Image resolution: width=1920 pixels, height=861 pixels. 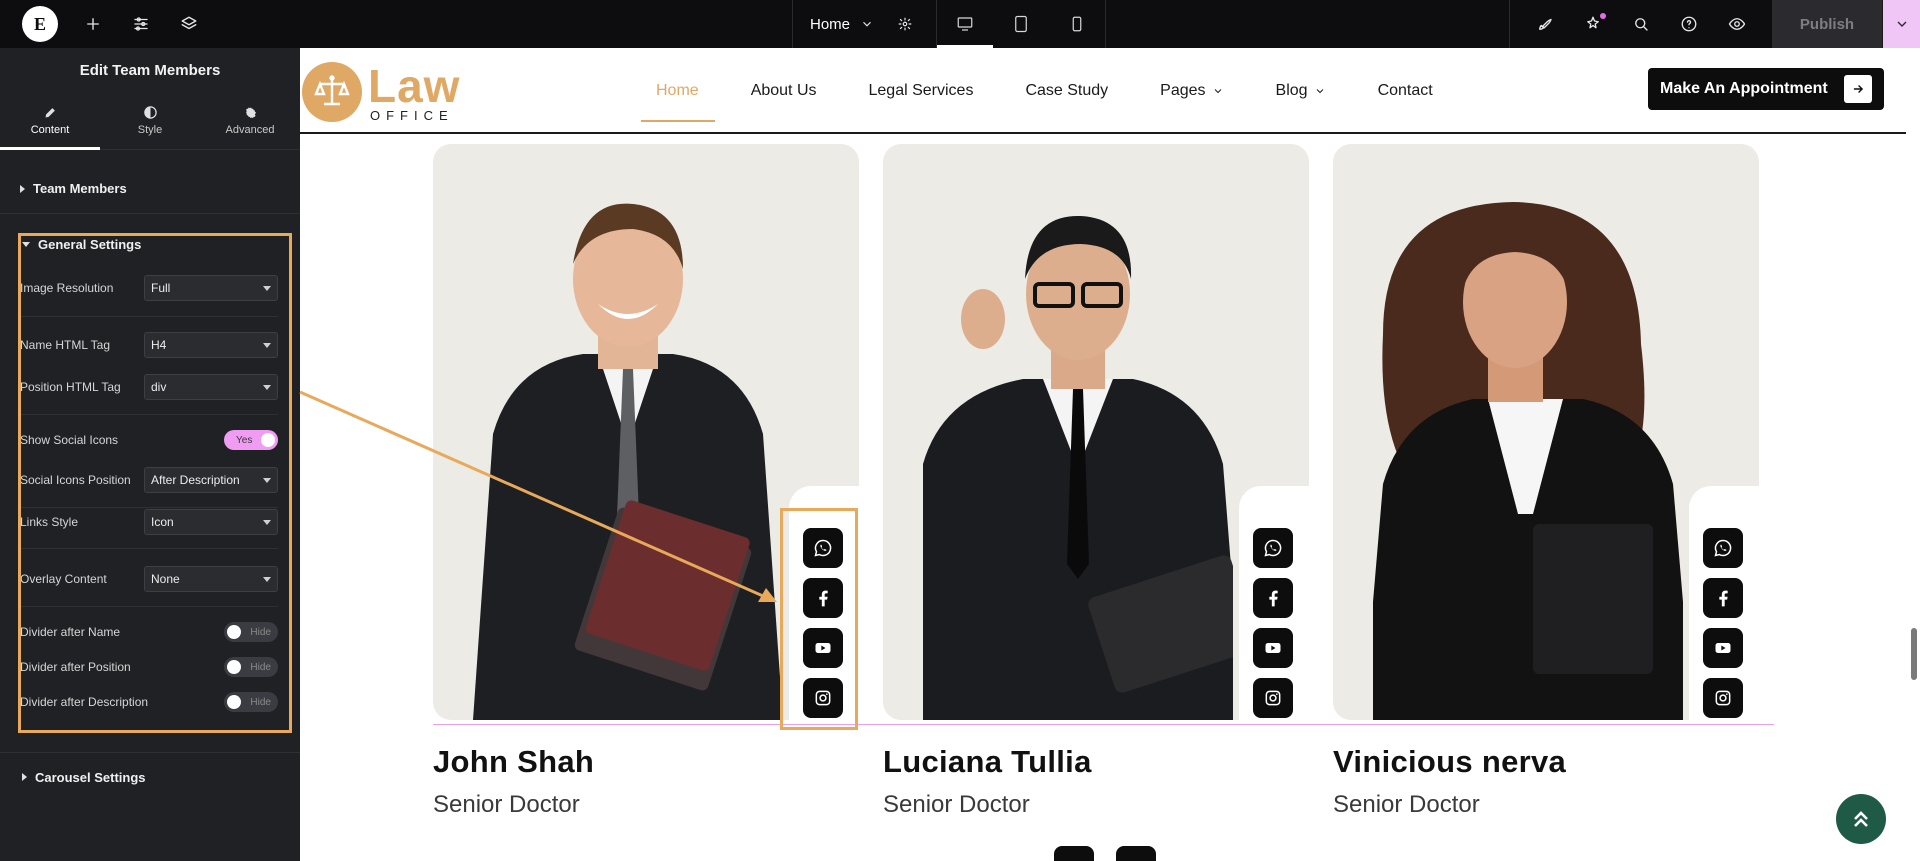 I want to click on nav-item-home-label: Home, so click(x=677, y=90).